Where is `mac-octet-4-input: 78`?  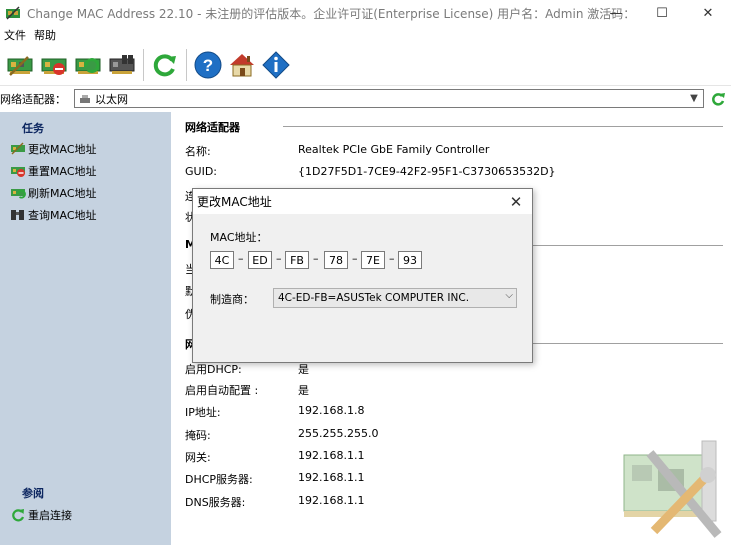
mac-octet-4-input: 78 is located at coordinates (336, 260).